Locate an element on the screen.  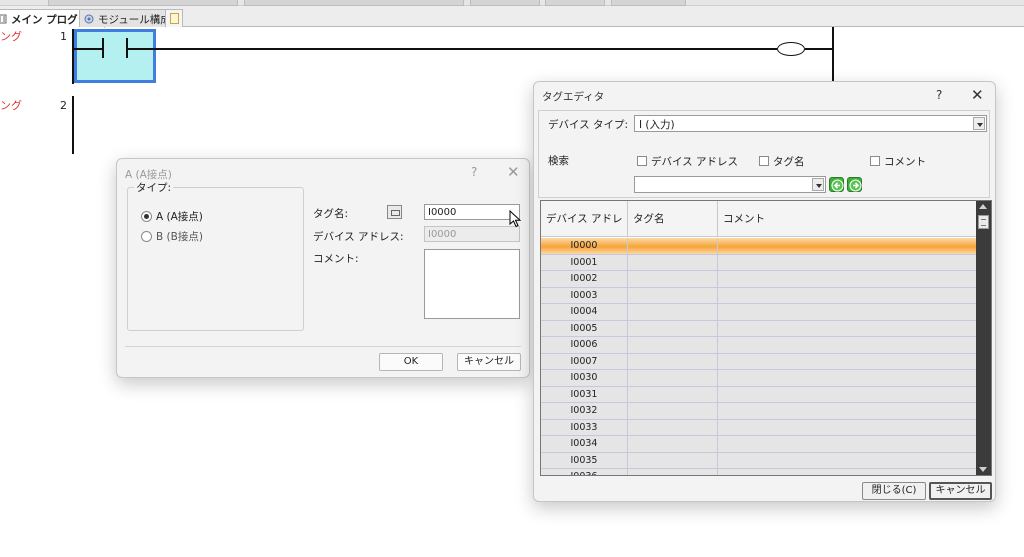
table-row: I0030 is located at coordinates (759, 378).